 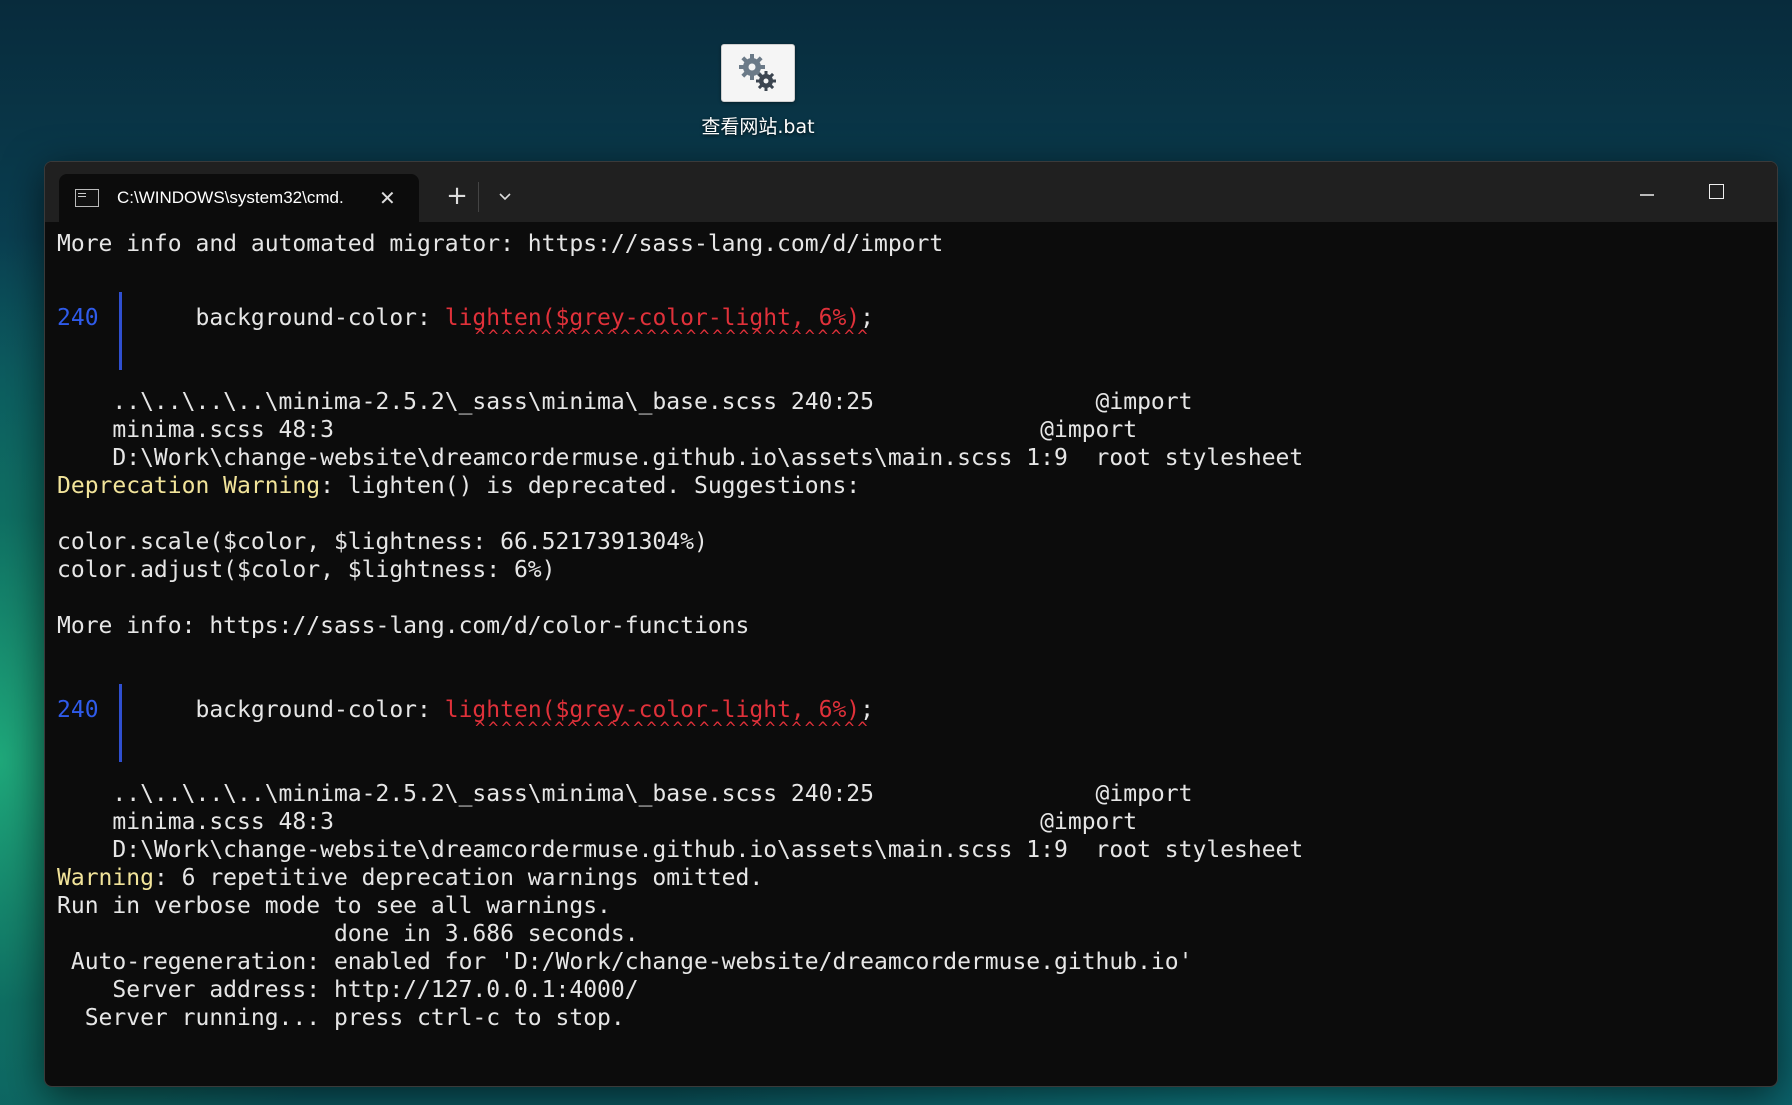 I want to click on output-line: done in 3.686 seconds., so click(x=348, y=934).